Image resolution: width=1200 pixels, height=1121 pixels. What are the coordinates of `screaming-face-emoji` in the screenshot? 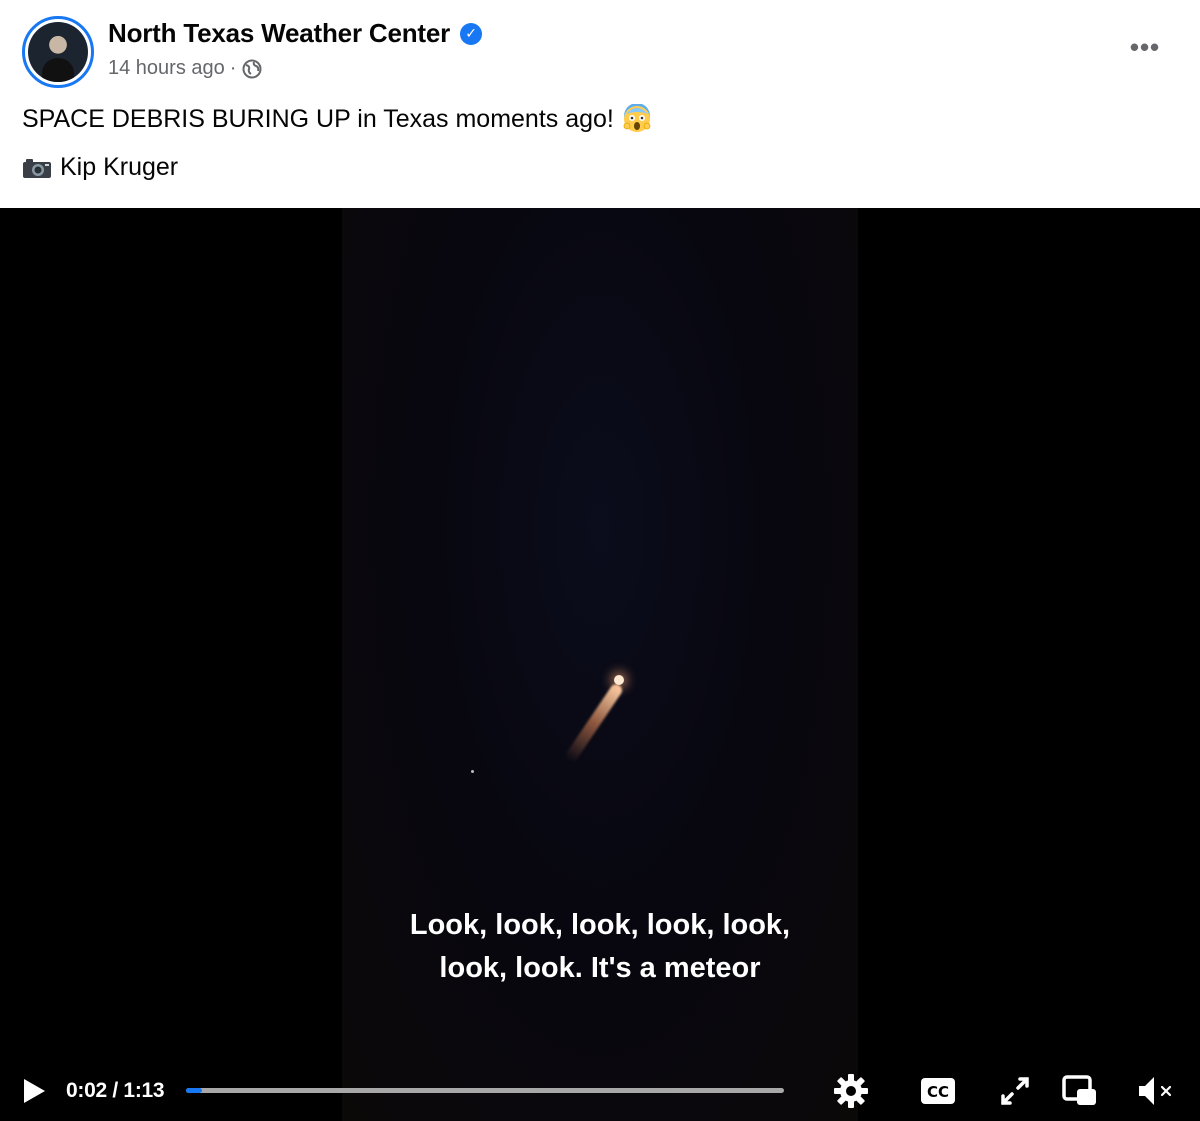 It's located at (637, 118).